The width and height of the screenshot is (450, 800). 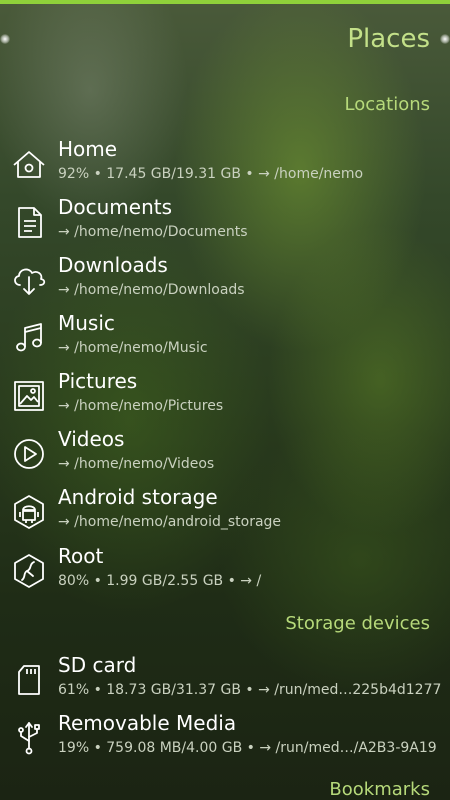 I want to click on location-title: Root, so click(x=81, y=556).